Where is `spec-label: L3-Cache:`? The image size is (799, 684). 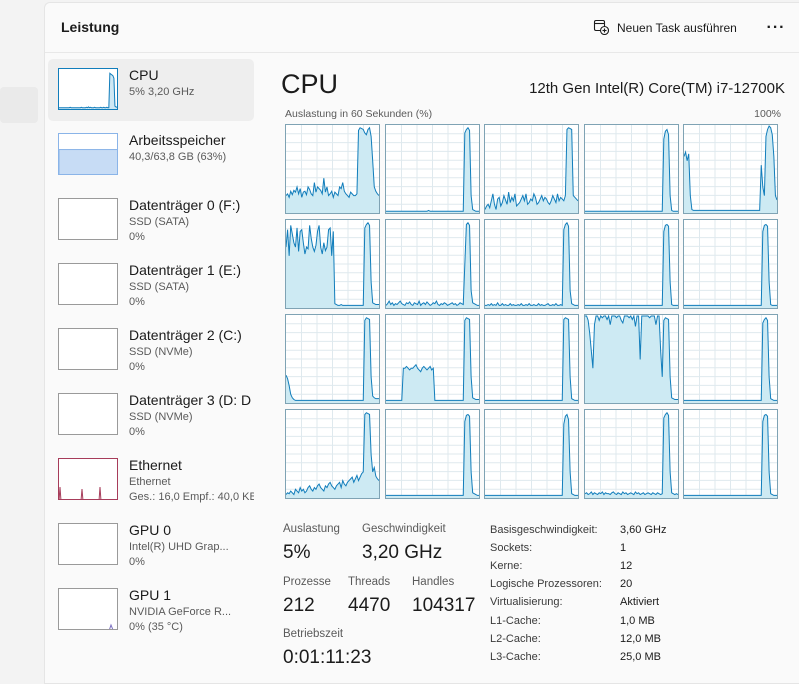 spec-label: L3-Cache: is located at coordinates (515, 656).